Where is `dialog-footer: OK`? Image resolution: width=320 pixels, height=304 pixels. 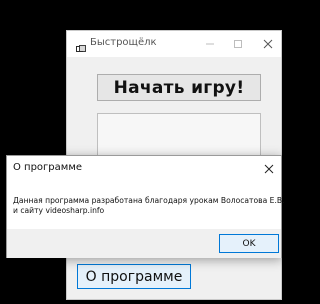 dialog-footer: OK is located at coordinates (144, 243).